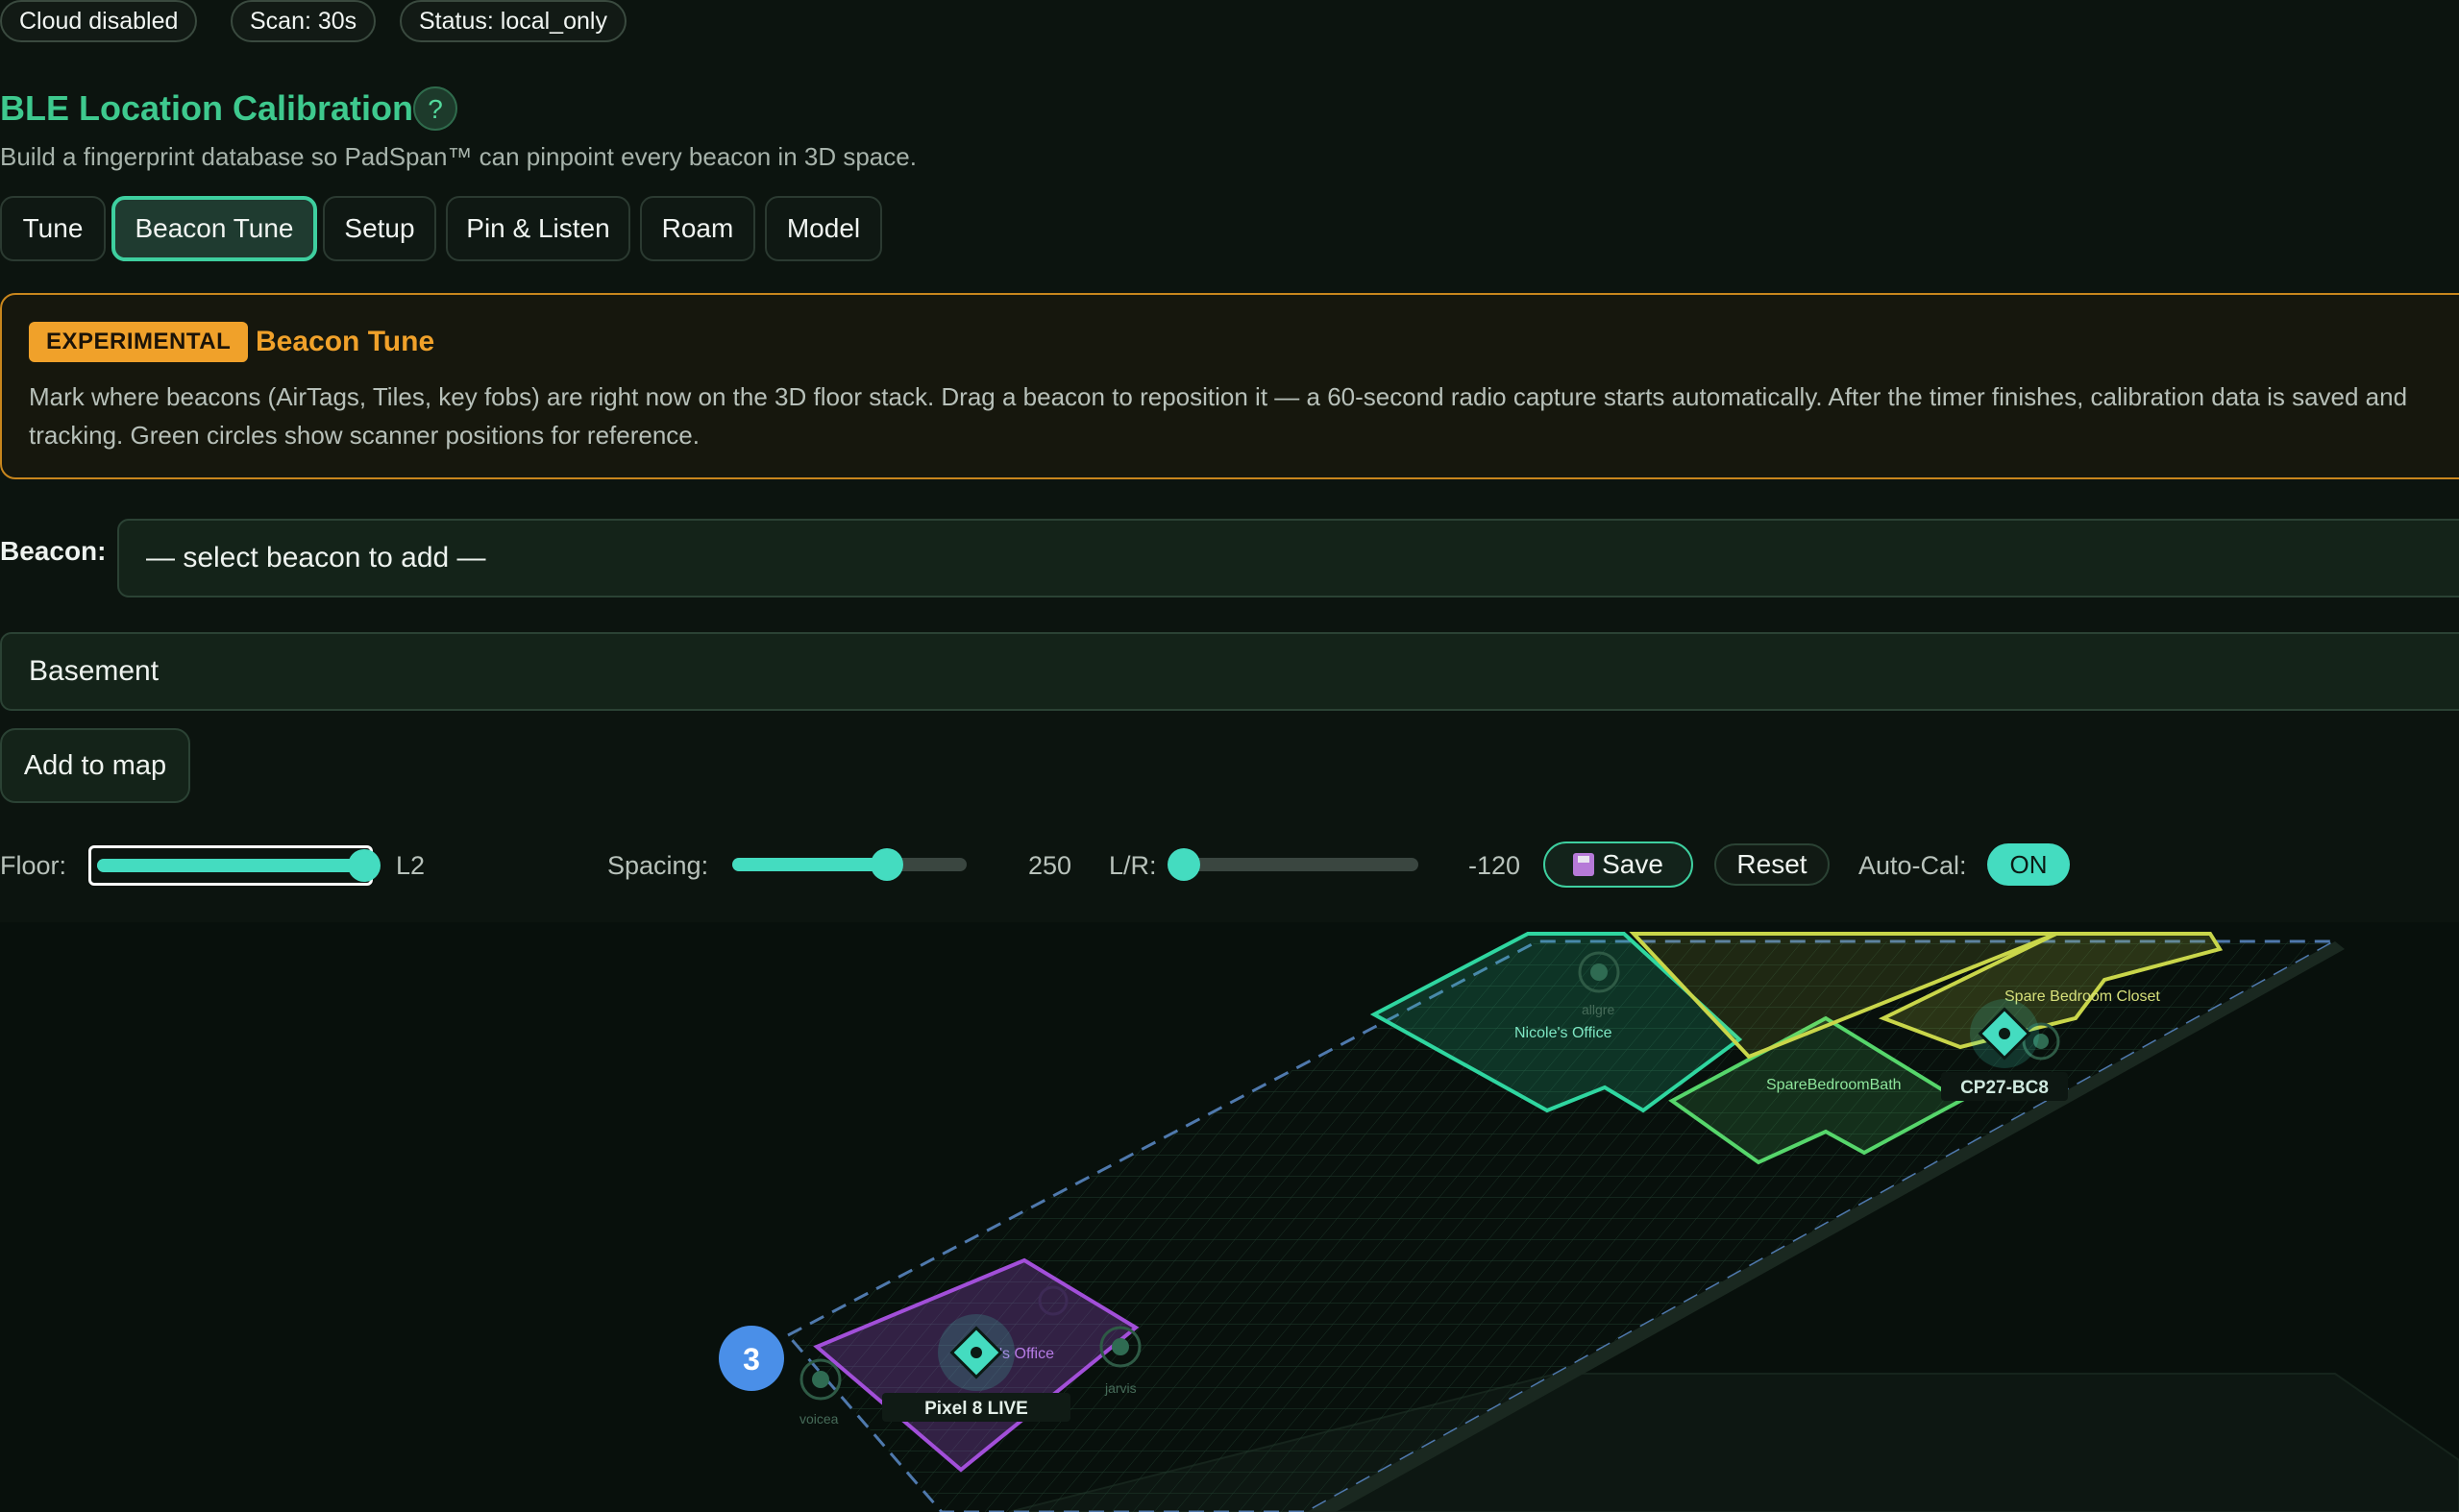 This screenshot has width=2459, height=1512. I want to click on floor-number-badge: 3, so click(751, 1358).